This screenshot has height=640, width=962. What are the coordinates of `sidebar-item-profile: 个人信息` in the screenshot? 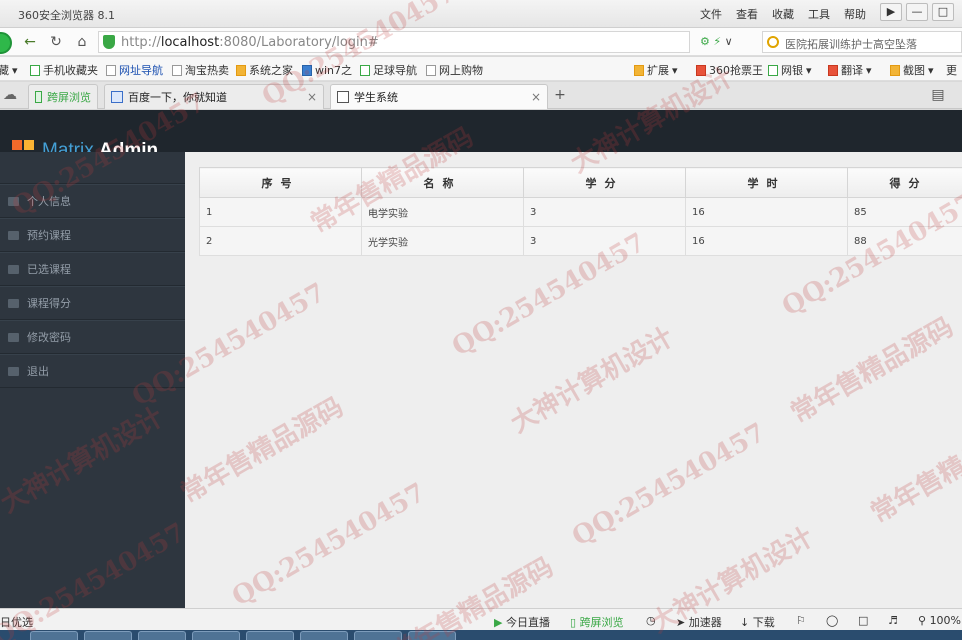 It's located at (92, 201).